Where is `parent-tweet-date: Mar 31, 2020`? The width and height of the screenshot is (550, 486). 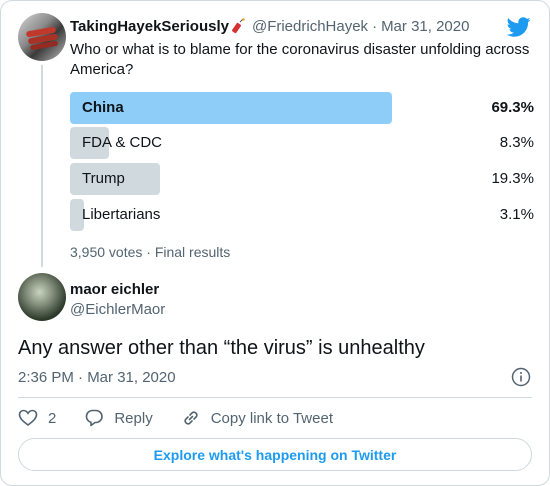
parent-tweet-date: Mar 31, 2020 is located at coordinates (425, 26).